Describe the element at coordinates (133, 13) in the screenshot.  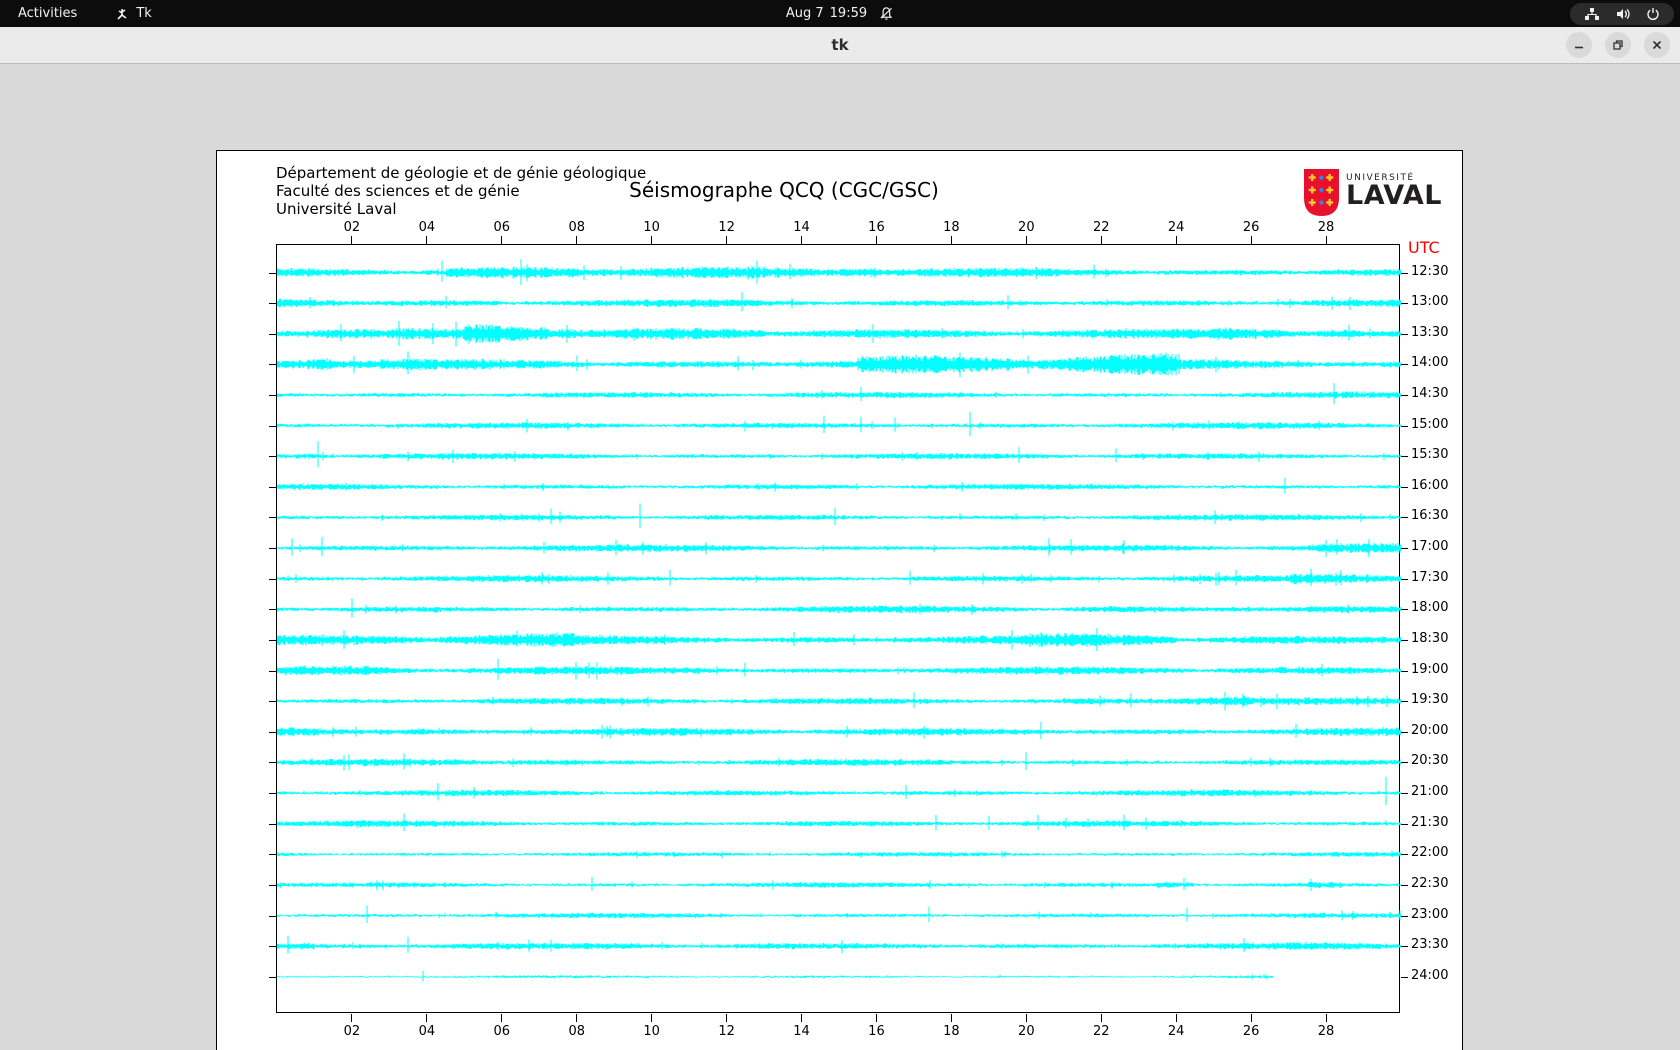
I see `focused-app-menu: Tk` at that location.